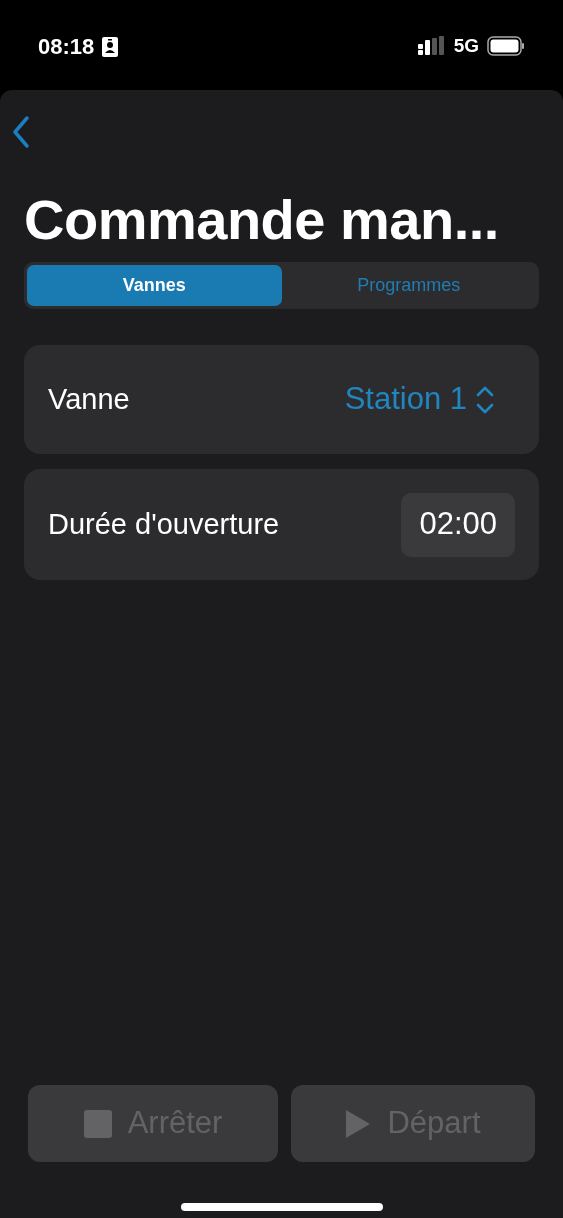 The width and height of the screenshot is (563, 1218). Describe the element at coordinates (164, 524) in the screenshot. I see `row-label: Durée d'ouverture` at that location.